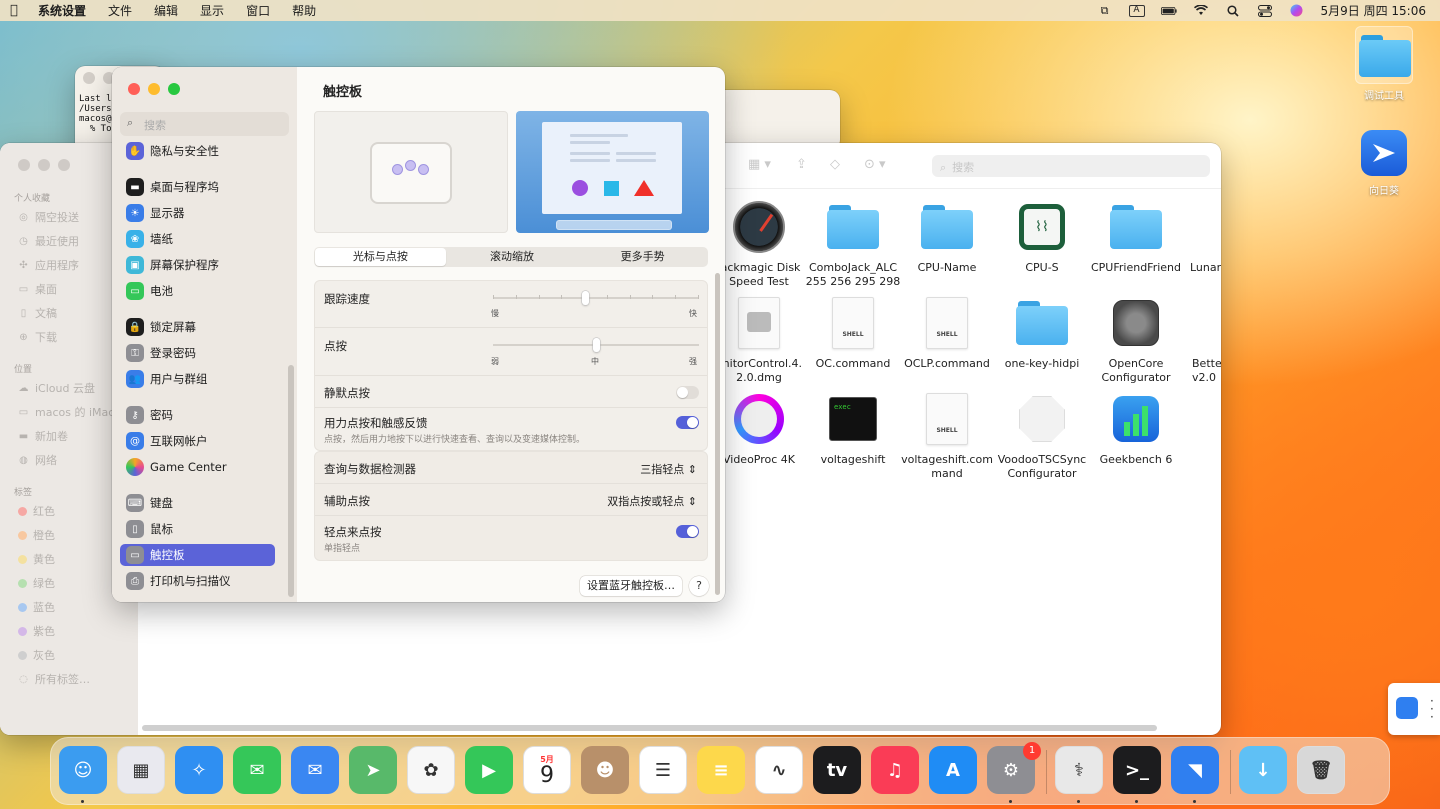 This screenshot has height=809, width=1440. I want to click on dock-trash: 🗑, so click(1321, 770).